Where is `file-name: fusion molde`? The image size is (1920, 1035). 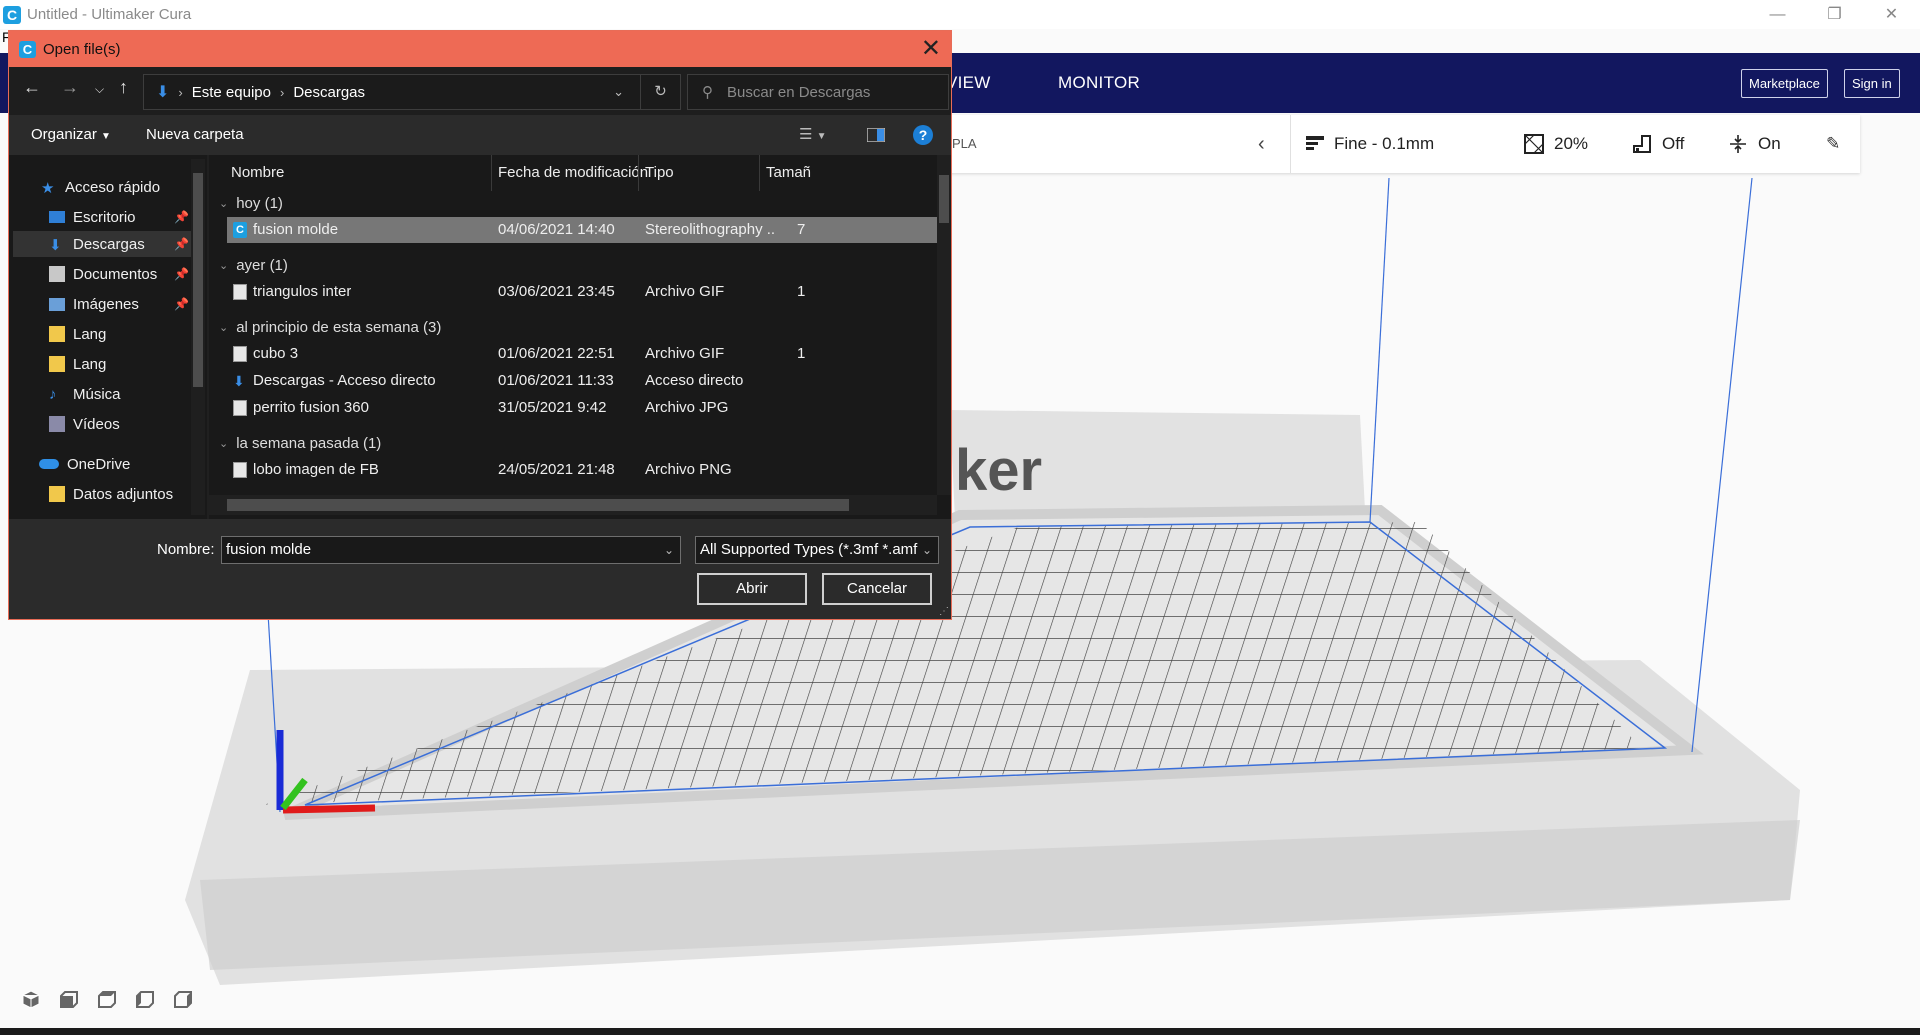 file-name: fusion molde is located at coordinates (296, 229).